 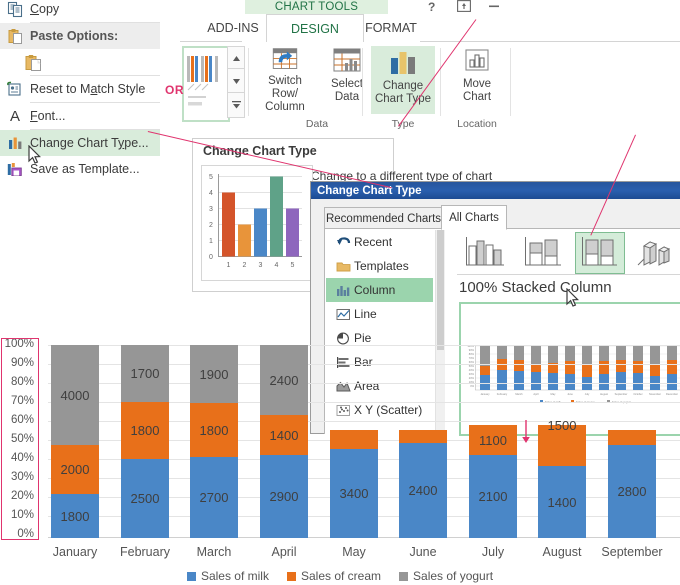 I want to click on data-label: 1400, so click(x=562, y=502).